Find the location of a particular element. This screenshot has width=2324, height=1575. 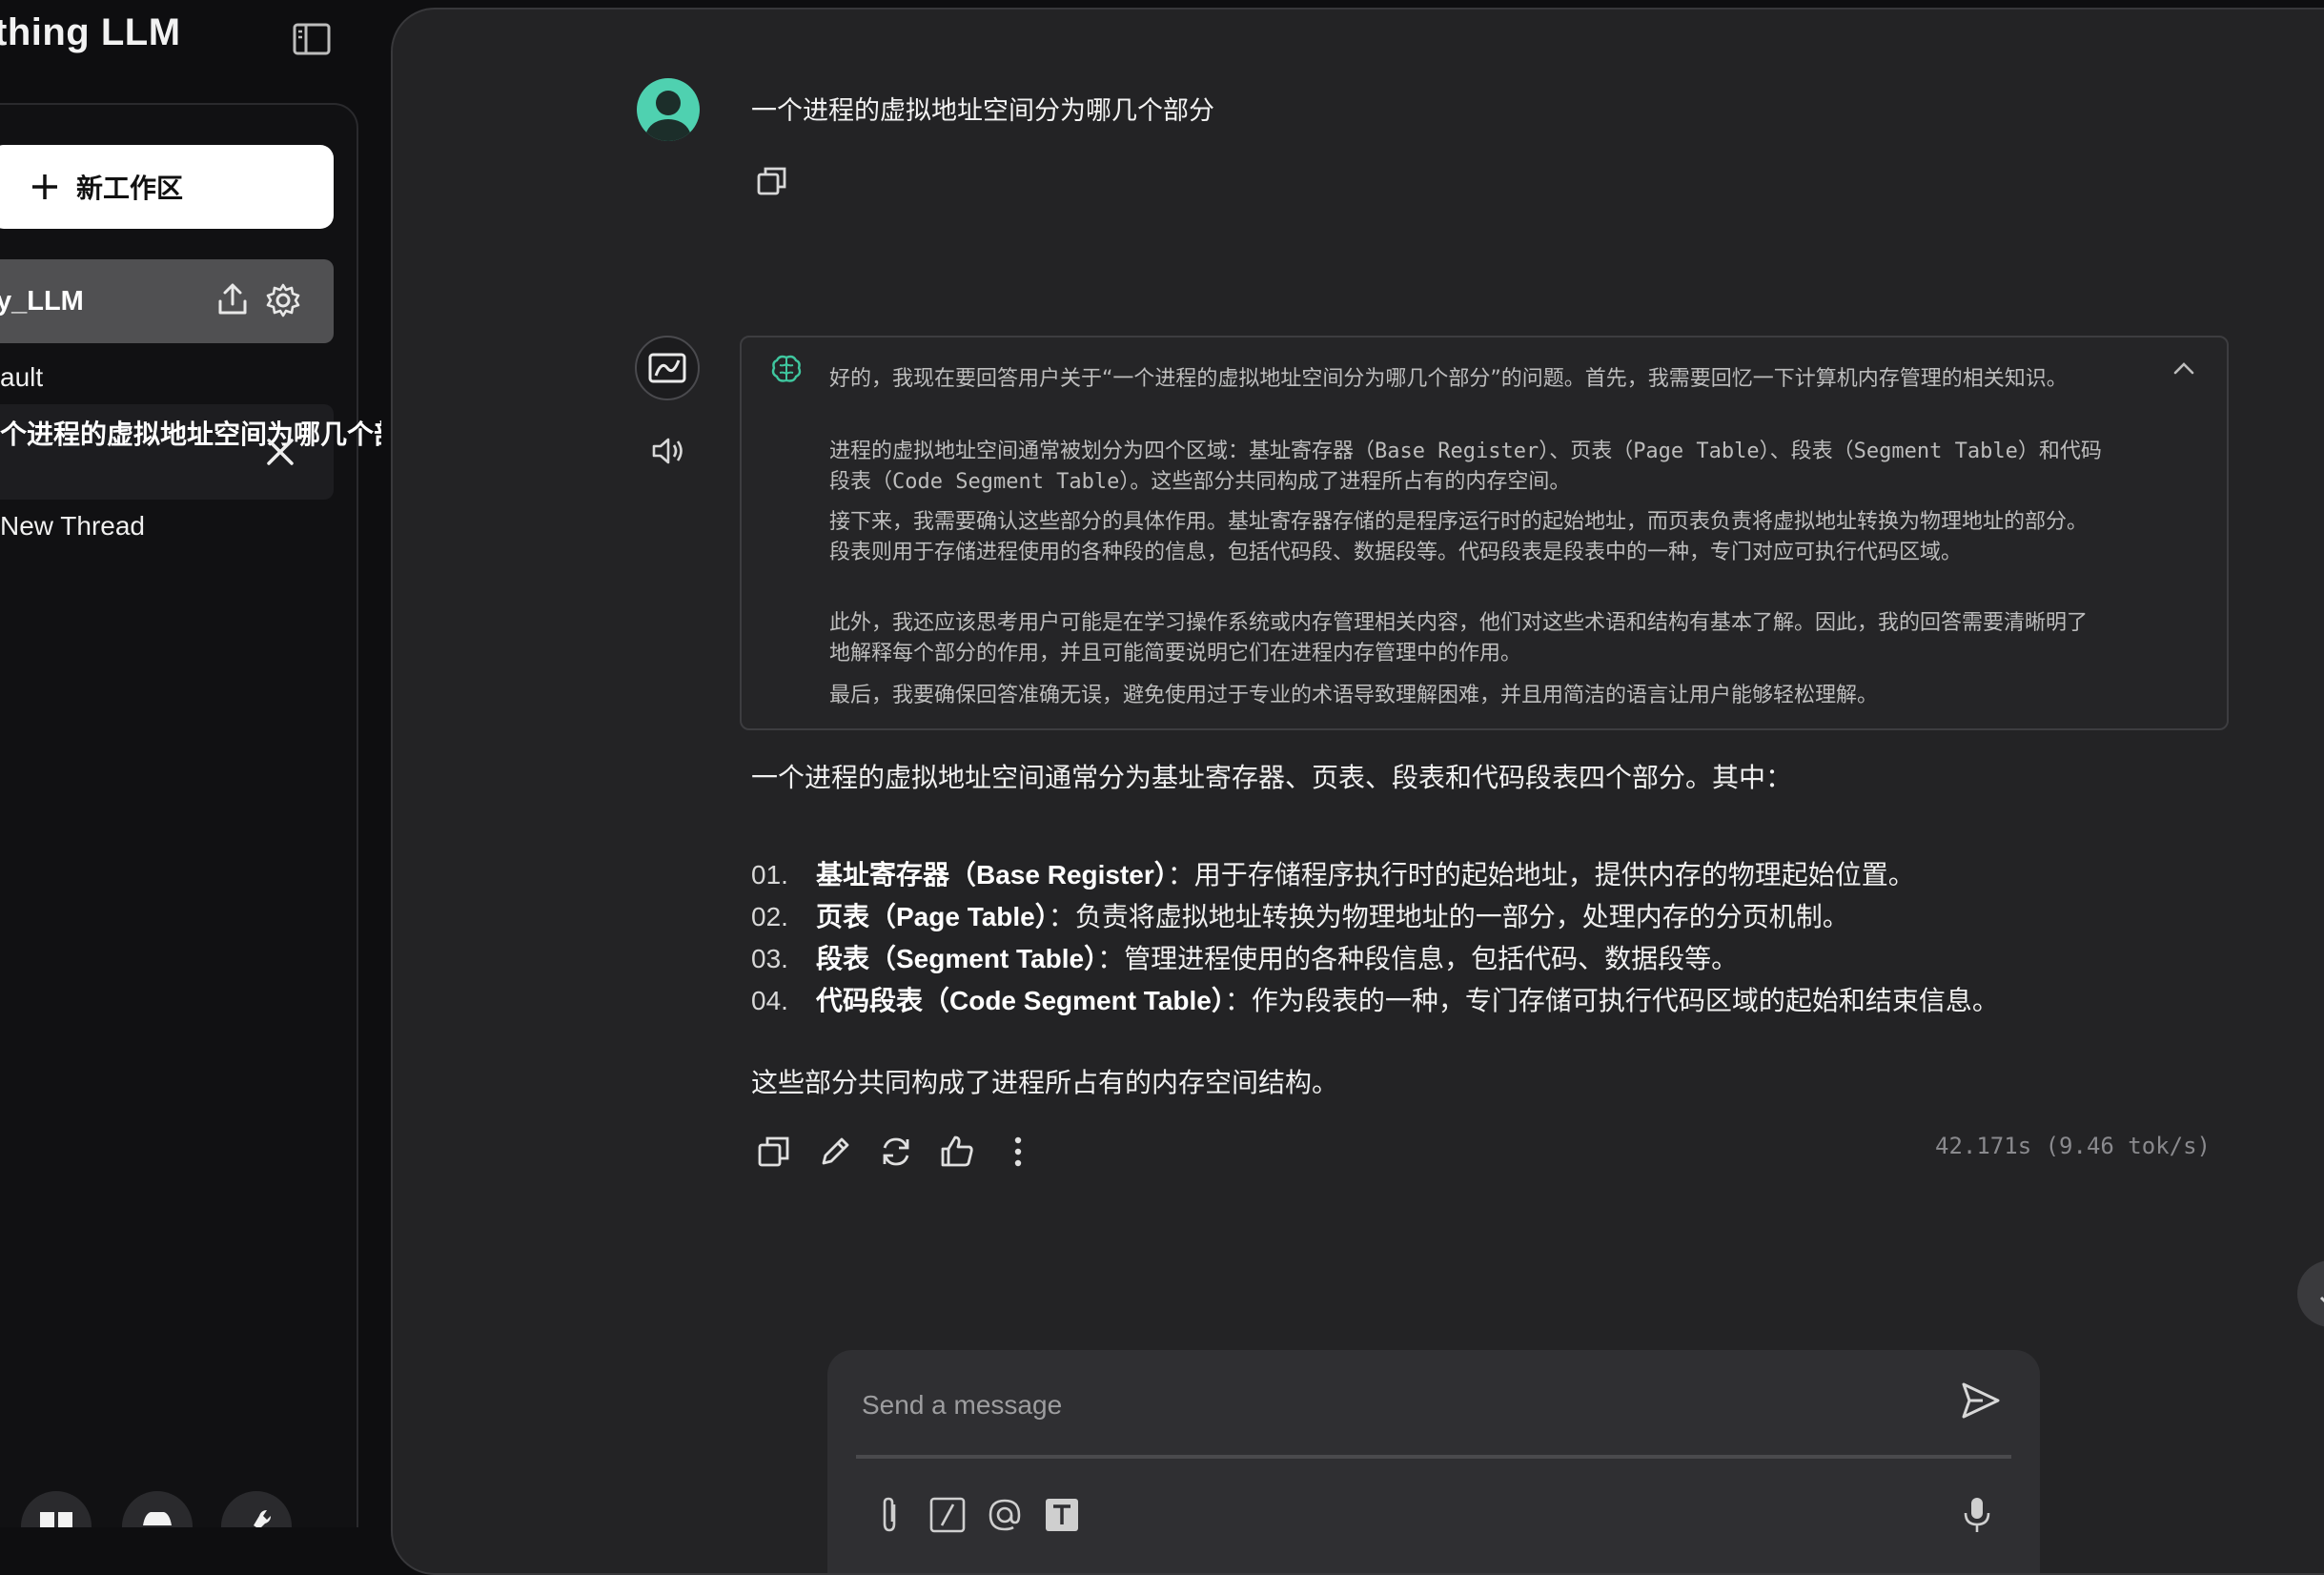

scroll-down-icon is located at coordinates (2310, 1293).